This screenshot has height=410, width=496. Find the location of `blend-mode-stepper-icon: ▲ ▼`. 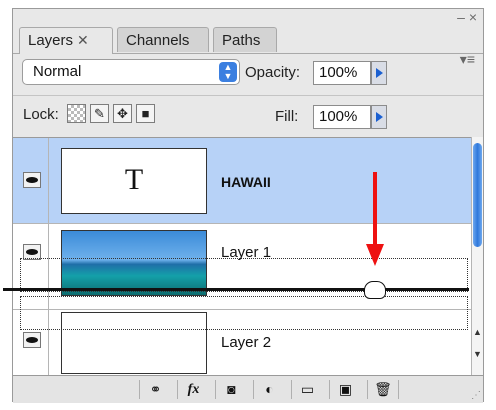

blend-mode-stepper-icon: ▲ ▼ is located at coordinates (228, 72).